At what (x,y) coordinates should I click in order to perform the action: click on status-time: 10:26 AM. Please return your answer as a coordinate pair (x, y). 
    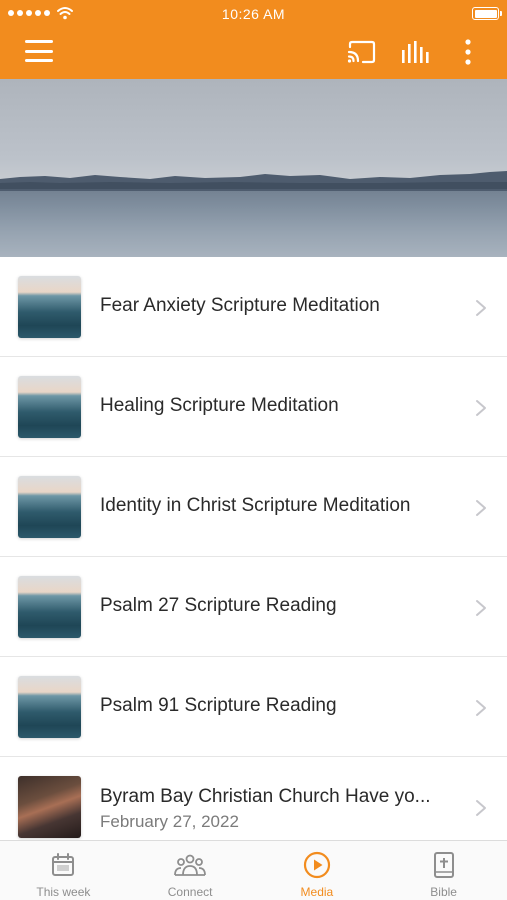
    Looking at the image, I should click on (253, 14).